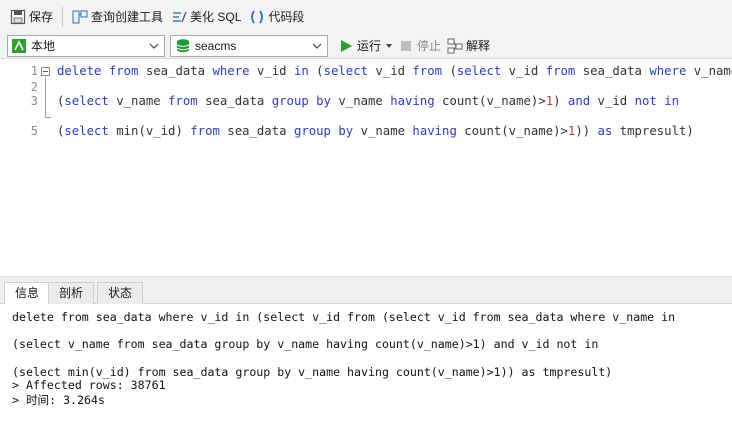 The height and width of the screenshot is (434, 732). I want to click on database-select: seacms, so click(249, 45).